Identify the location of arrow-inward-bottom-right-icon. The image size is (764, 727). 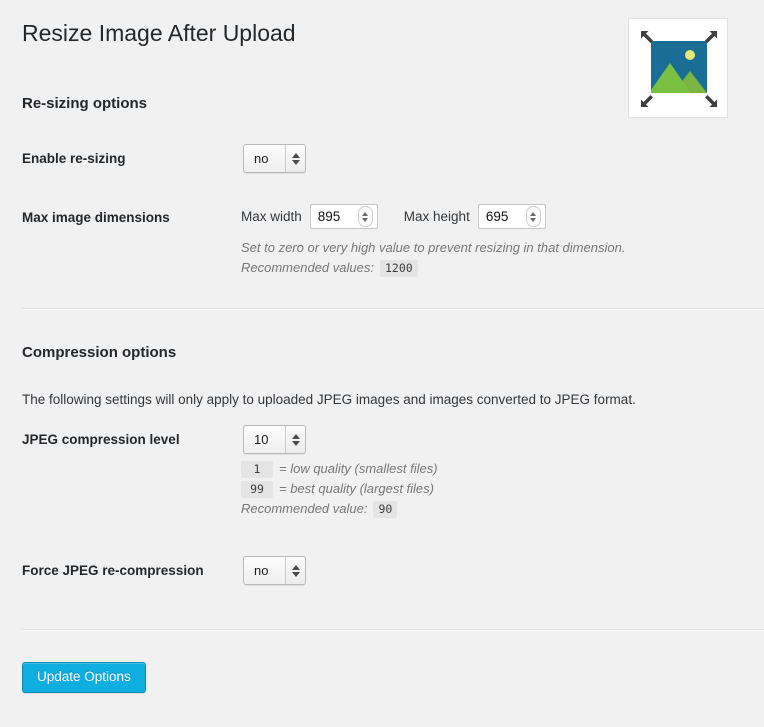
(709, 99).